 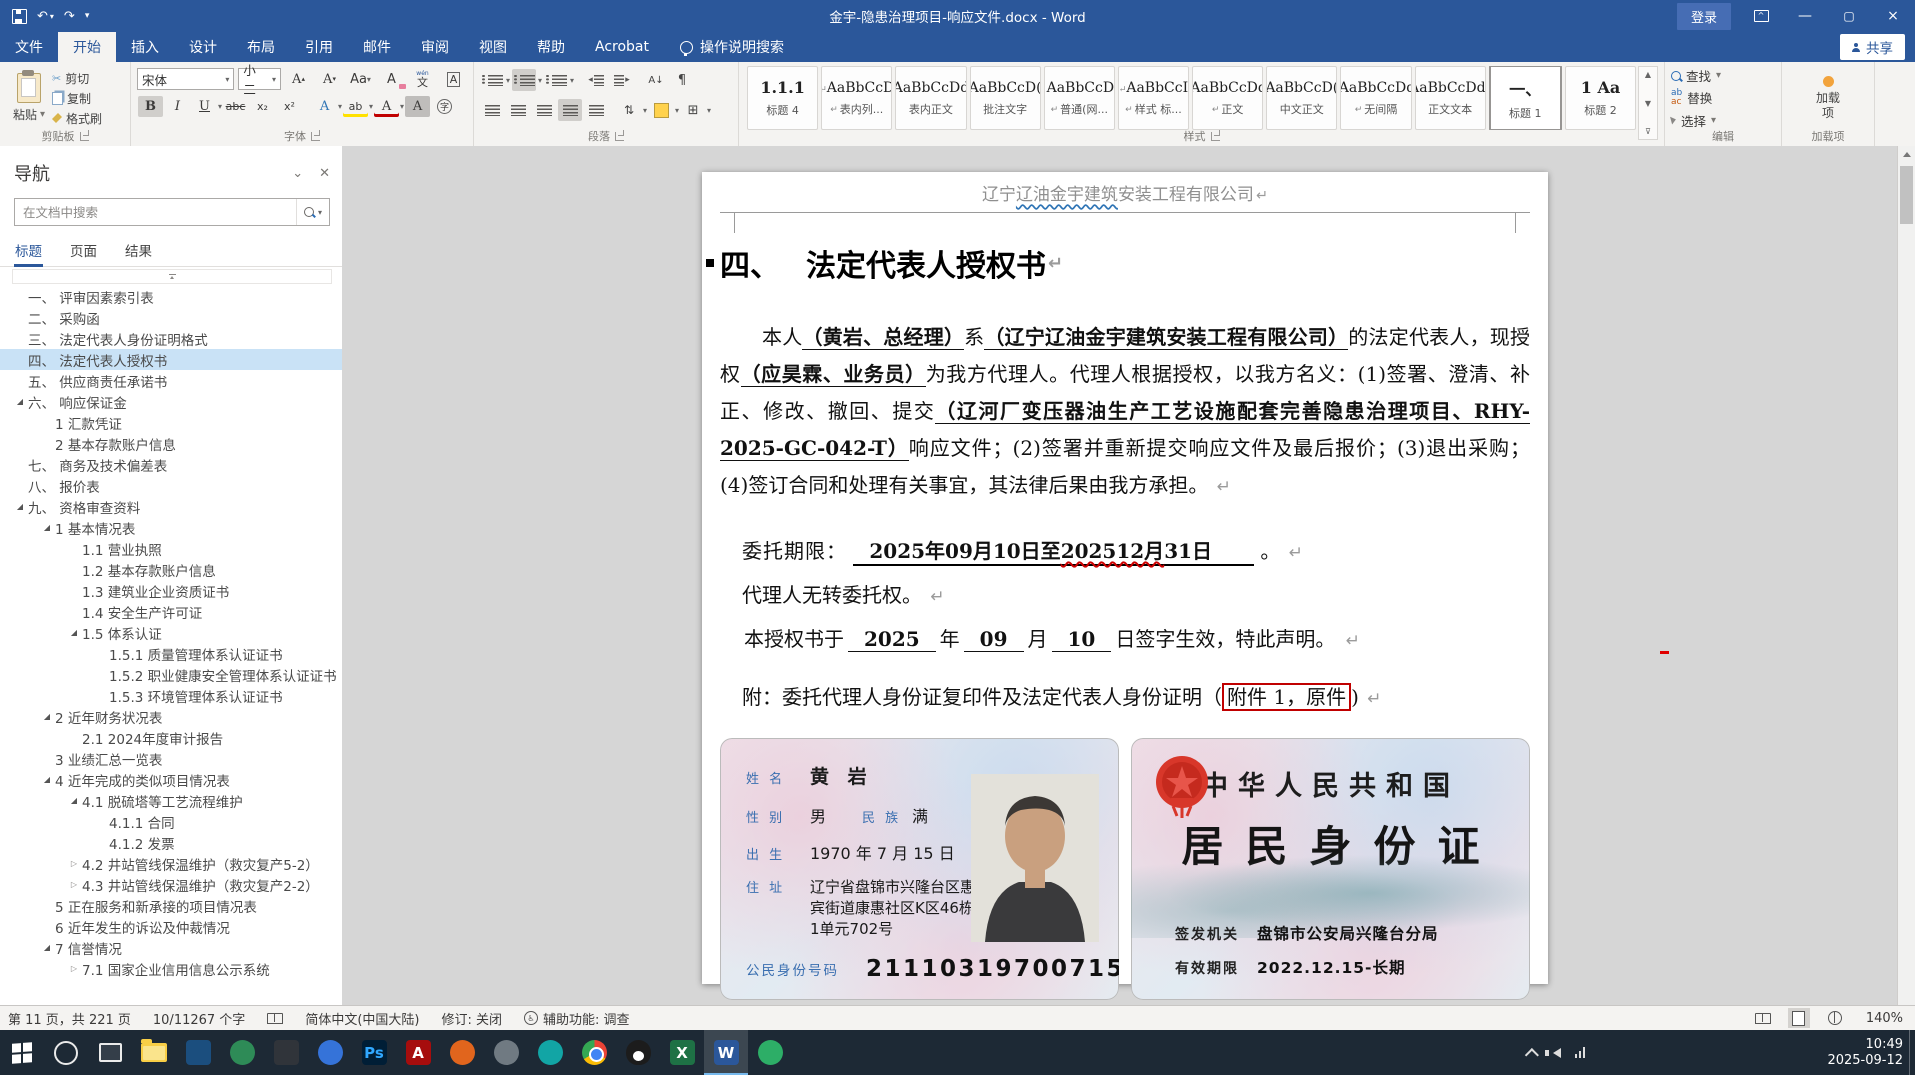 What do you see at coordinates (1531, 1054) in the screenshot?
I see `hidden-icons-chevron-icon` at bounding box center [1531, 1054].